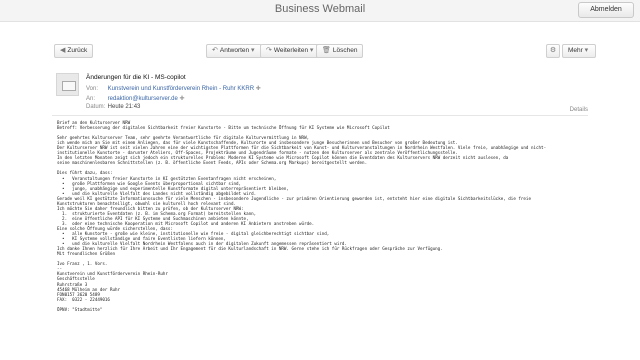 This screenshot has width=640, height=360. Describe the element at coordinates (67, 84) in the screenshot. I see `envelope-icon` at that location.